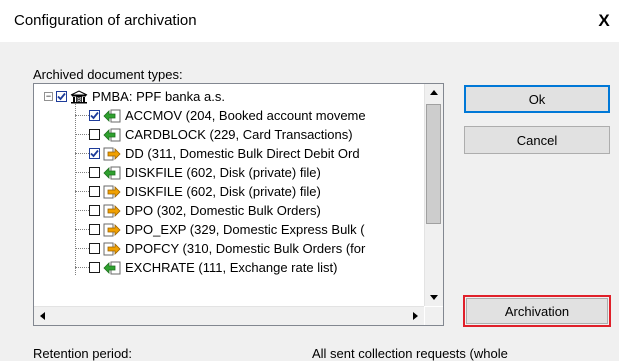 The image size is (619, 361). What do you see at coordinates (434, 316) in the screenshot?
I see `scroll-corner` at bounding box center [434, 316].